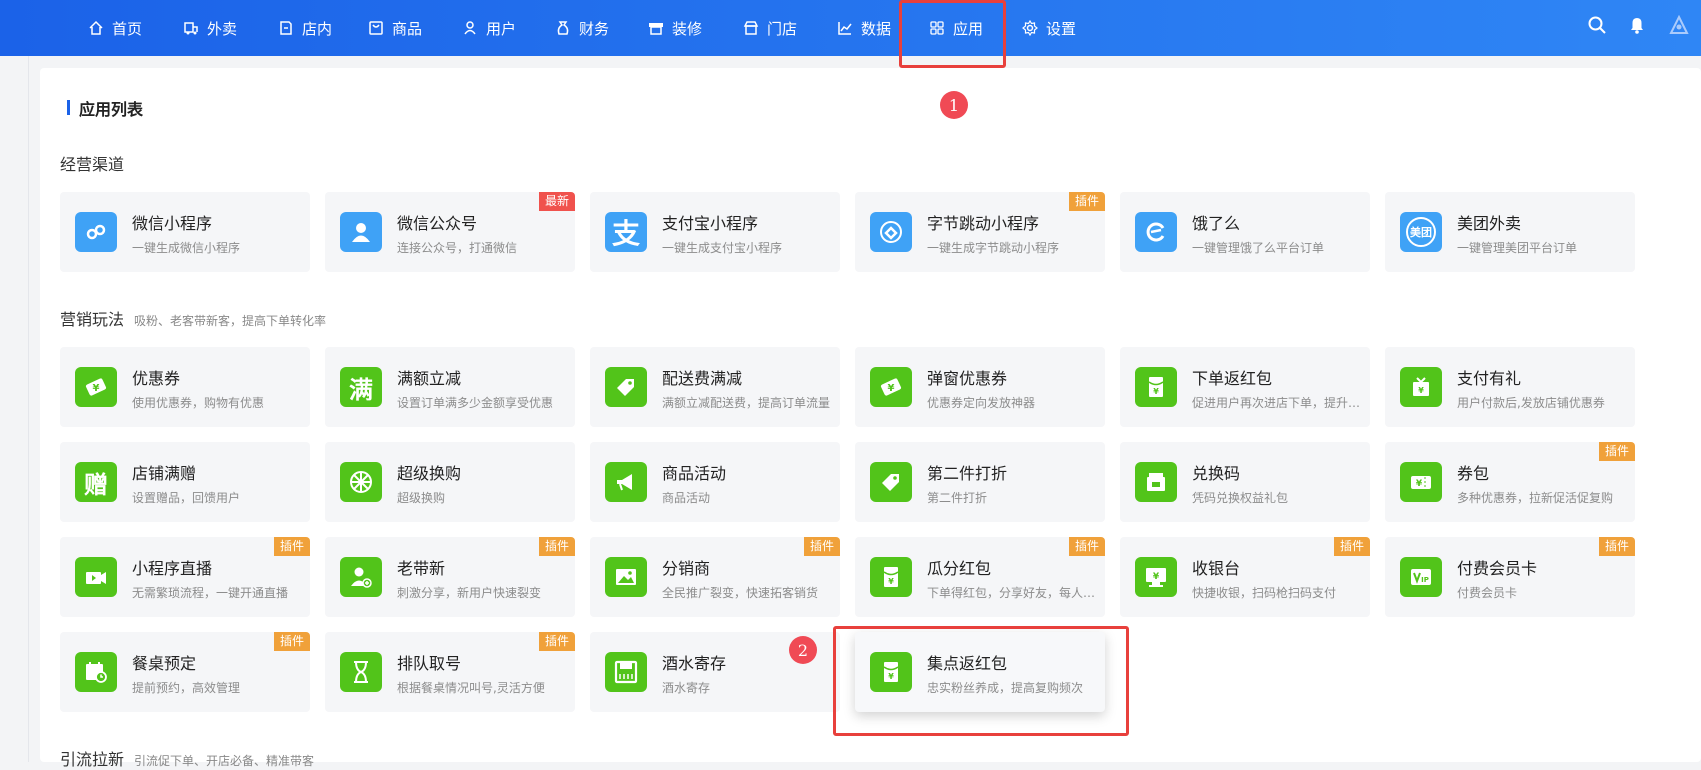  I want to click on app-card-coupon-pack: ¥ 券包 多种优惠券，拉新促活促复购 插件, so click(1510, 482).